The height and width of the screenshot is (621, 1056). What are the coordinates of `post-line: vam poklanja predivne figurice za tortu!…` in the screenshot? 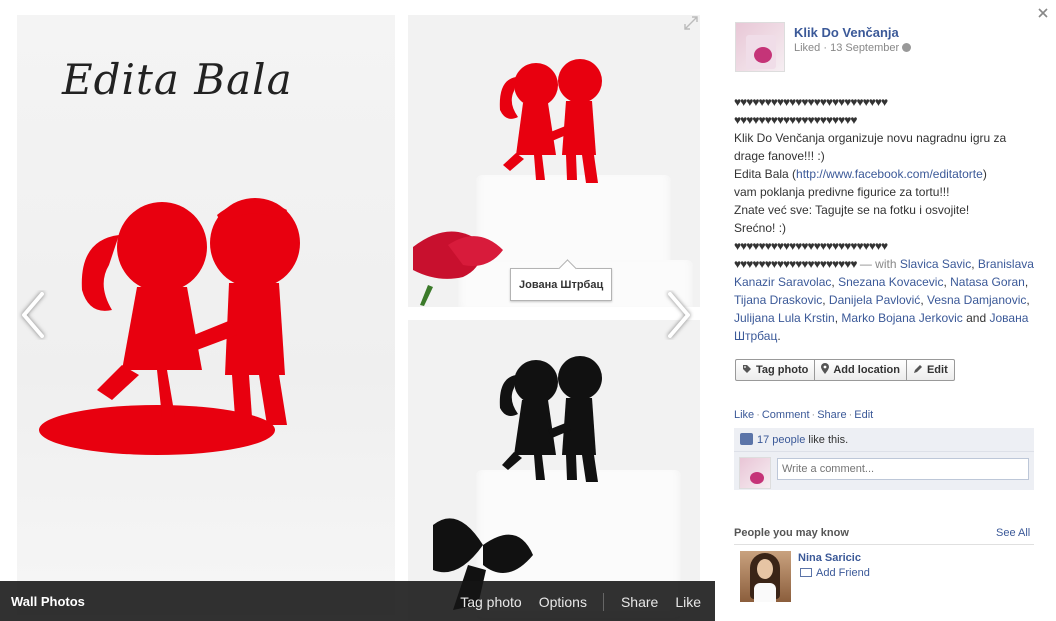 It's located at (842, 192).